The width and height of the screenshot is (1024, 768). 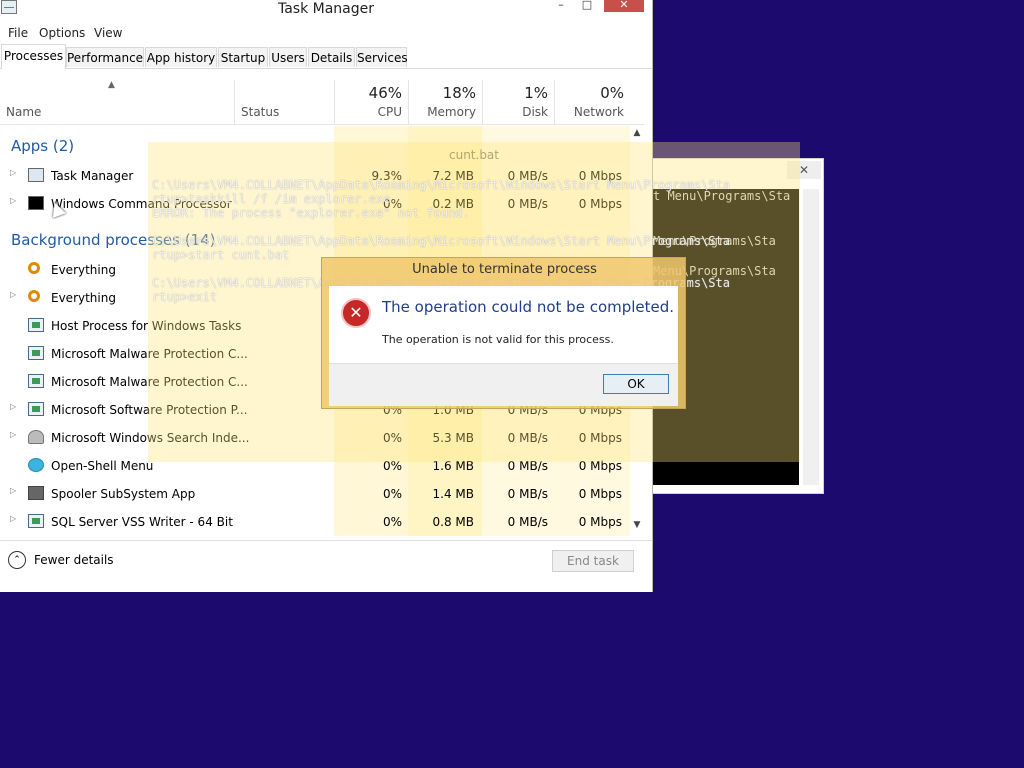 What do you see at coordinates (260, 112) in the screenshot?
I see `column-status-label: Status` at bounding box center [260, 112].